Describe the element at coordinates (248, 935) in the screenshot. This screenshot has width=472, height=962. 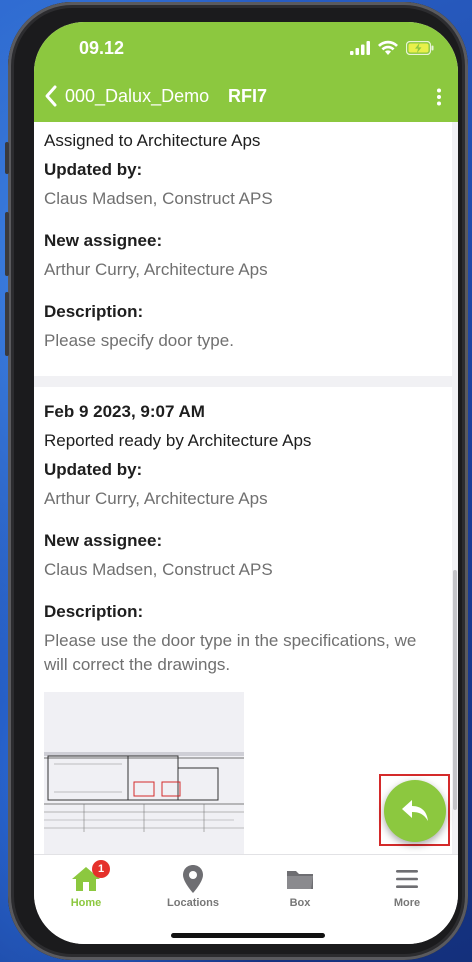
I see `home-indicator` at that location.